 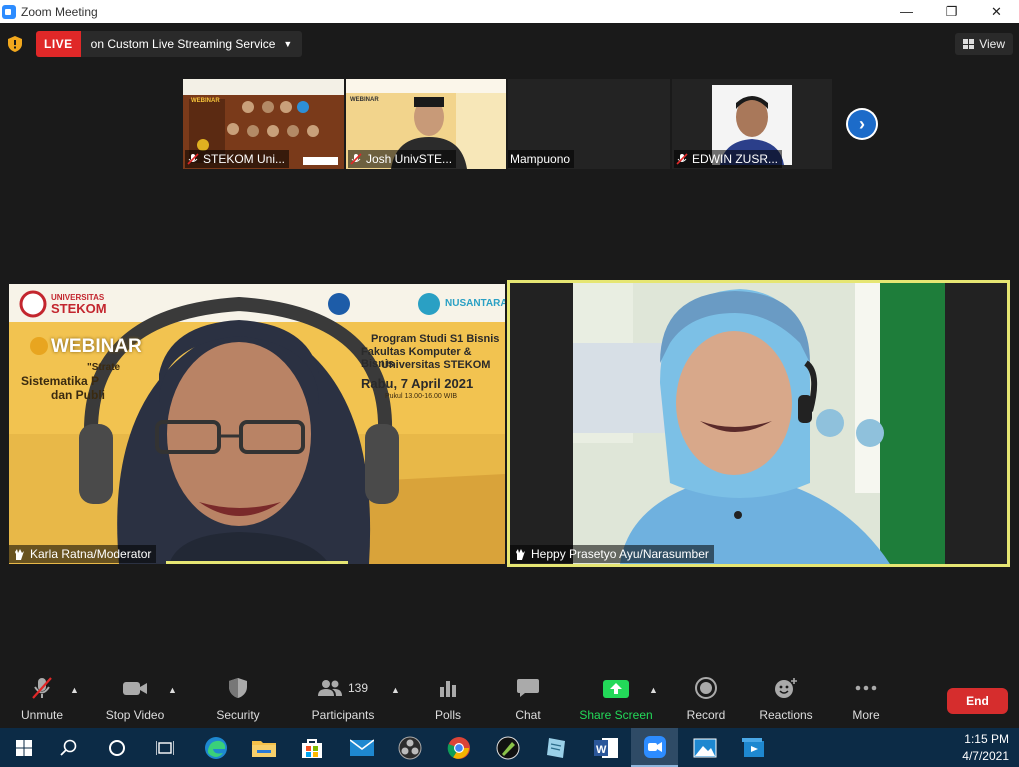 I want to click on obs-studio-icon, so click(x=409, y=747).